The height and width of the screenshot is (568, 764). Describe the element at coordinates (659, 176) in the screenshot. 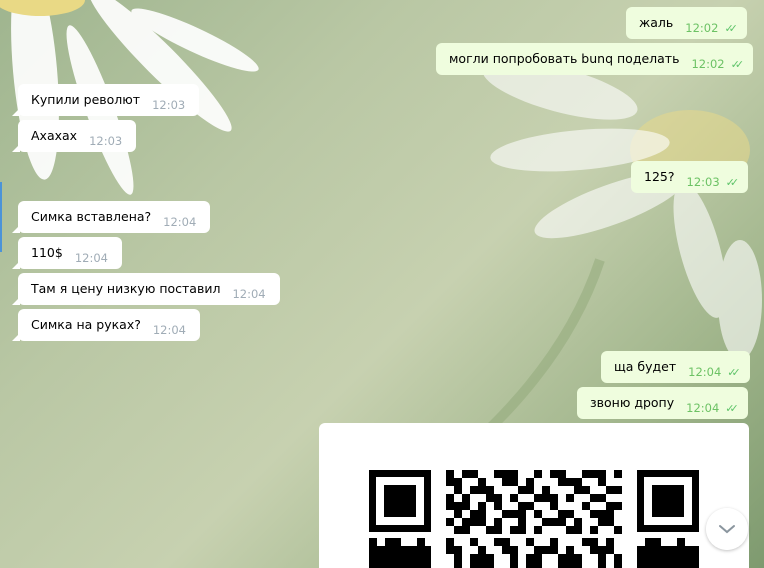

I see `message-text: 125?` at that location.